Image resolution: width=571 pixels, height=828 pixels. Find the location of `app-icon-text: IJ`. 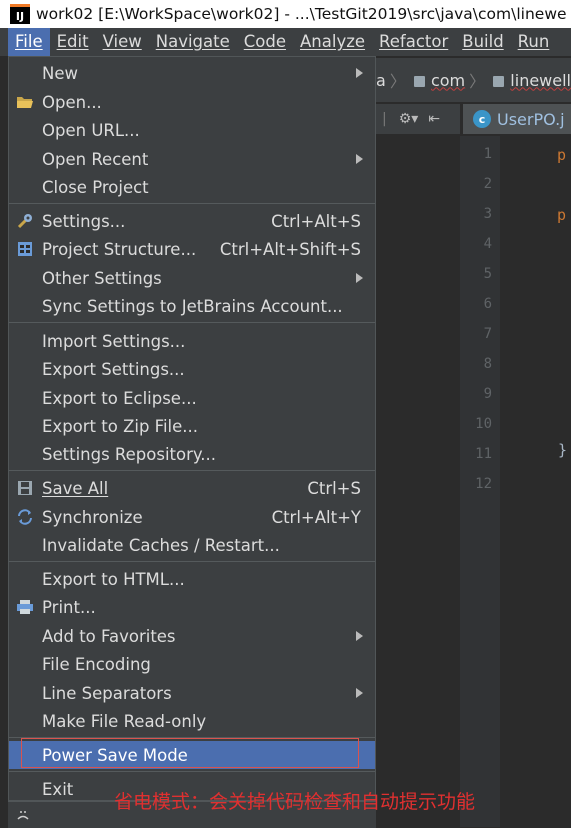

app-icon-text: IJ is located at coordinates (20, 16).